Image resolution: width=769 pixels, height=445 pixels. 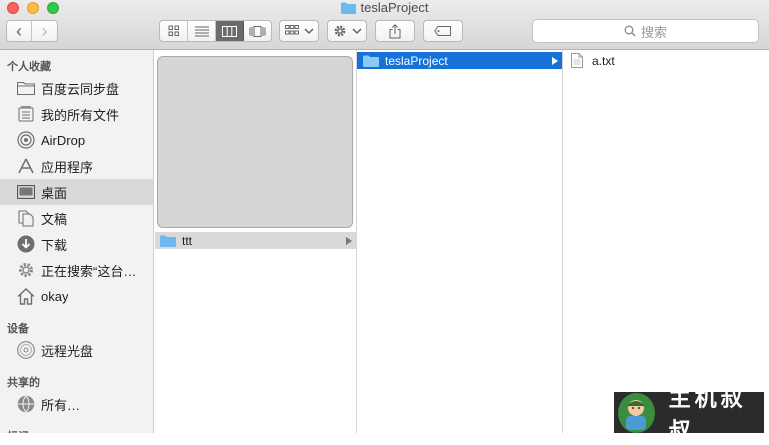 I want to click on sidebar-heading-devices: 设备, so click(x=18, y=329).